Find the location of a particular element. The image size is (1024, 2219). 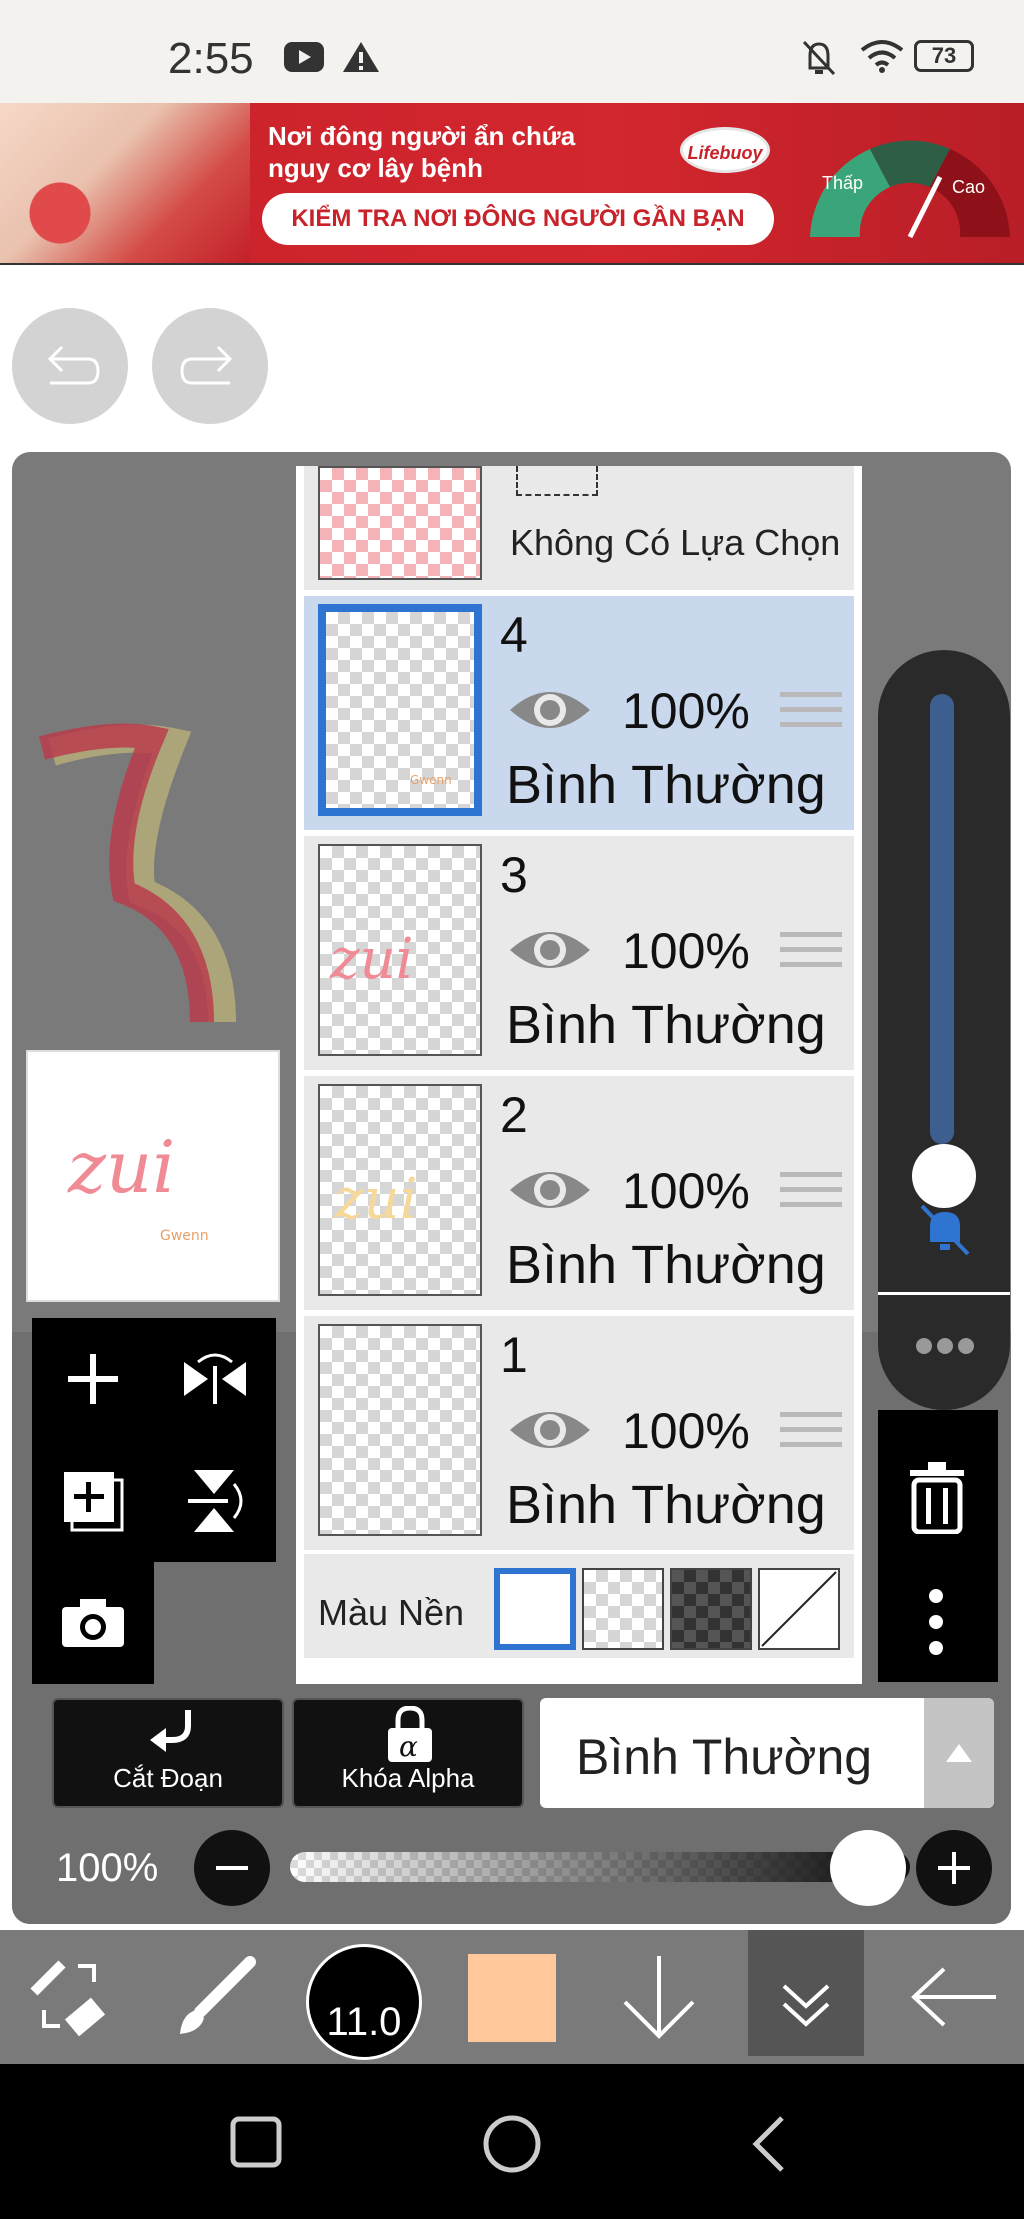

brush-icon is located at coordinates (218, 1995).